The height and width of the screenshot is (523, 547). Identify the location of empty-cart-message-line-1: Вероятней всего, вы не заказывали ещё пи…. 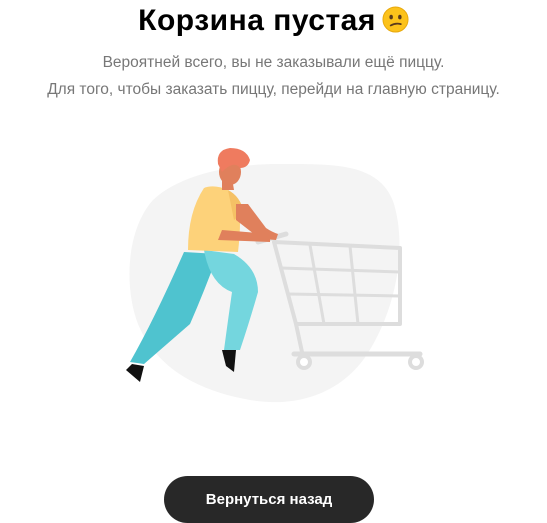
(273, 62).